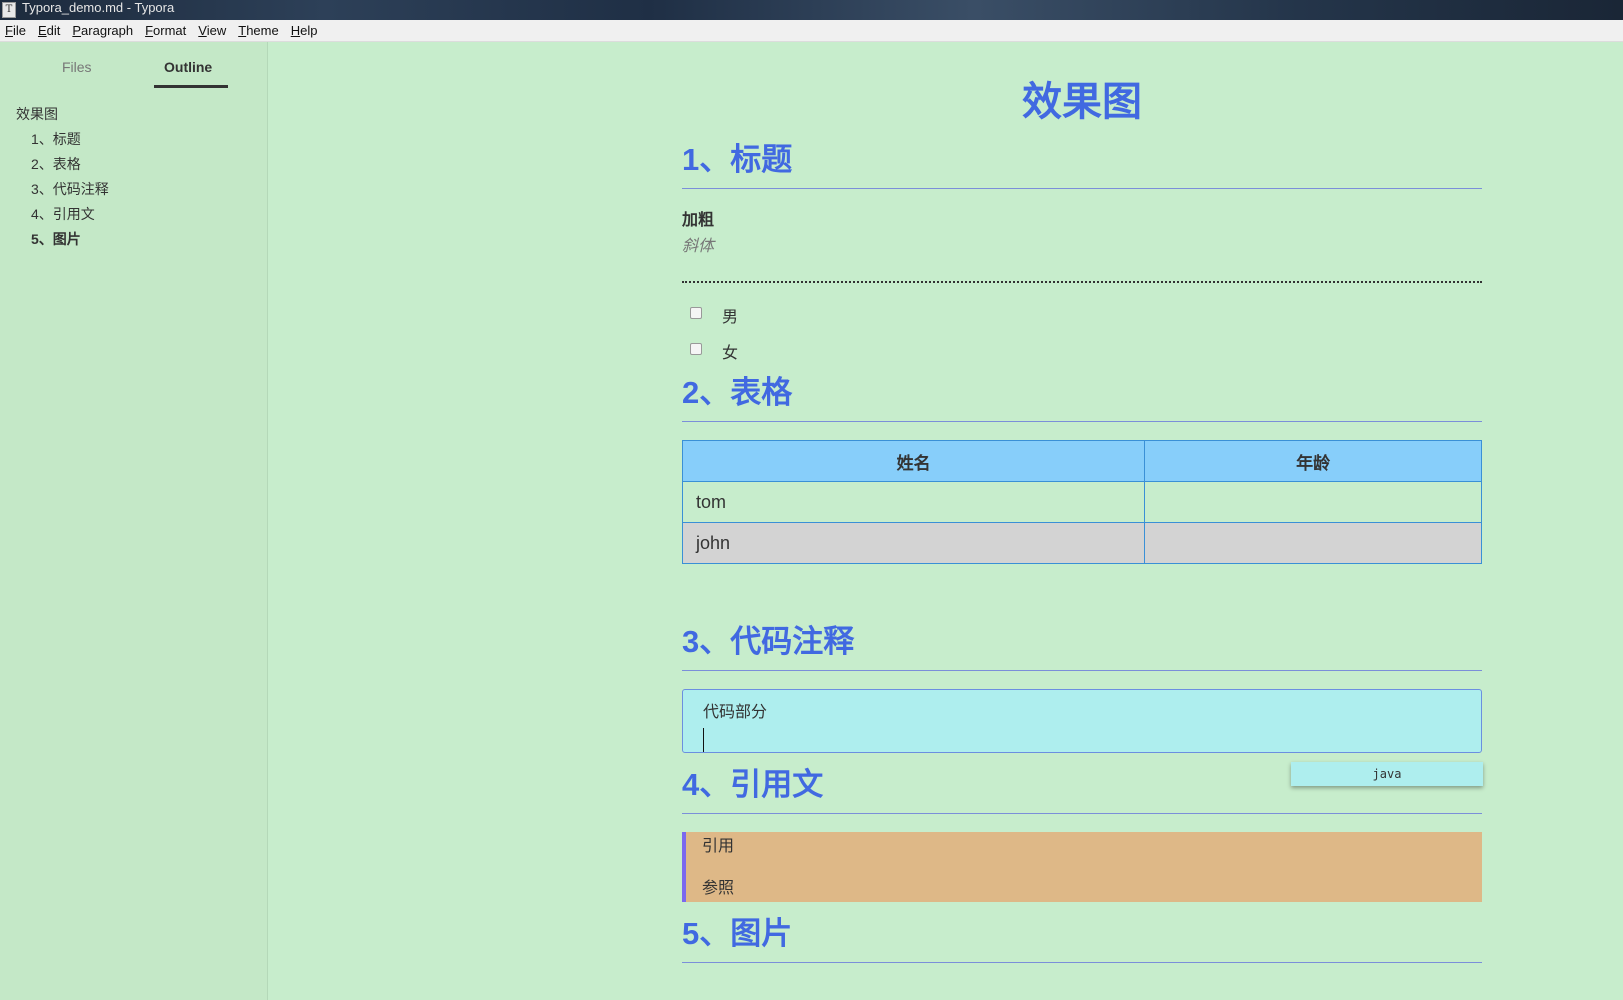 This screenshot has height=1000, width=1623. Describe the element at coordinates (1082, 646) in the screenshot. I see `heading-section-3: 3、代码注释` at that location.